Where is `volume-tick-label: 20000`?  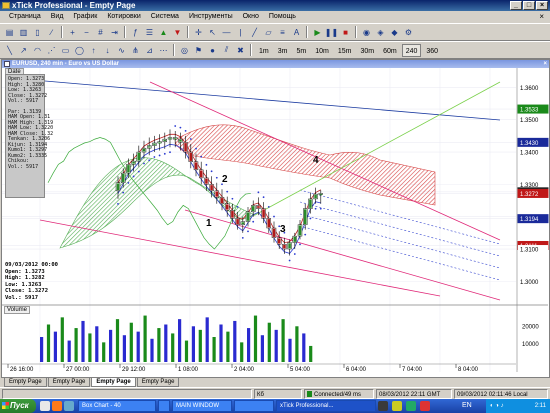
volume-tick-label: 20000 is located at coordinates (530, 327).